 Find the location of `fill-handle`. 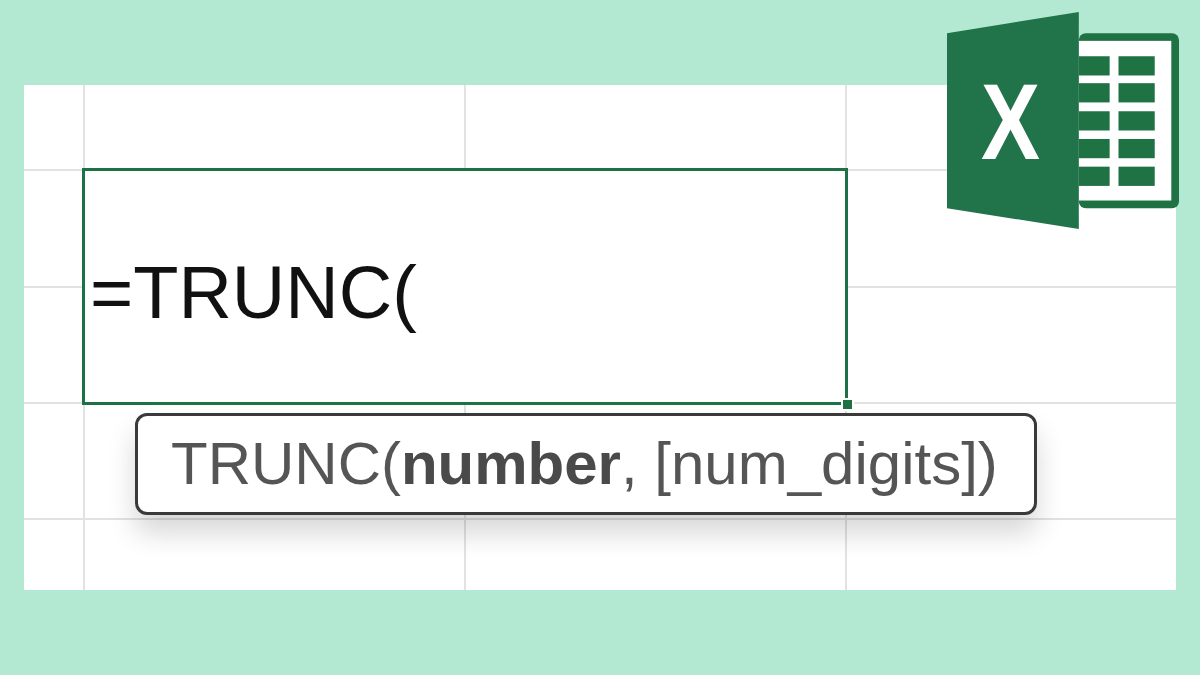

fill-handle is located at coordinates (847, 404).